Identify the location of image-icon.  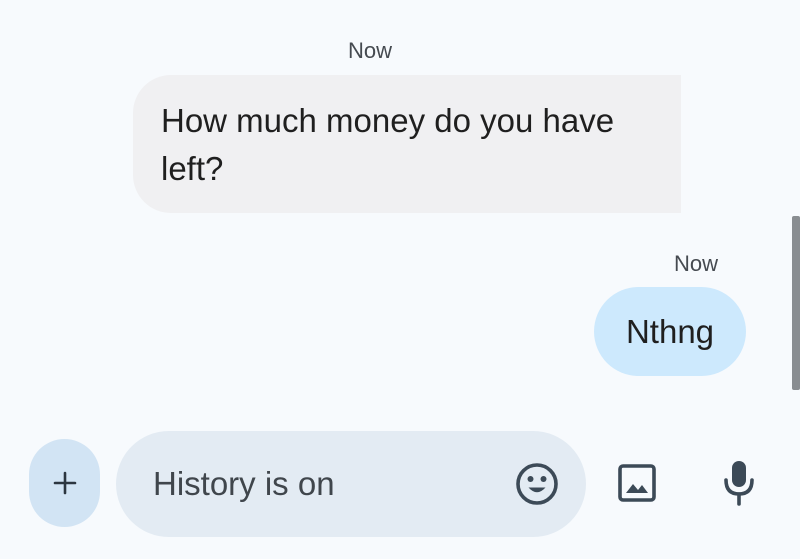
(637, 483).